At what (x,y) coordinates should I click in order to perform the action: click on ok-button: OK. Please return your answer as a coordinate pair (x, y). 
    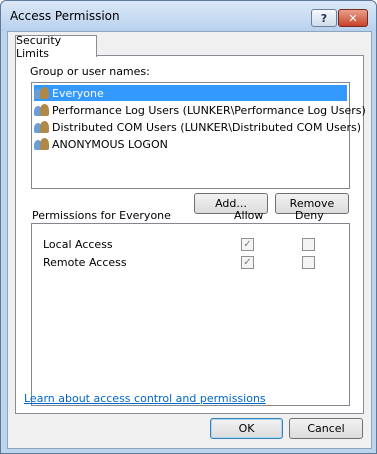
    Looking at the image, I should click on (246, 428).